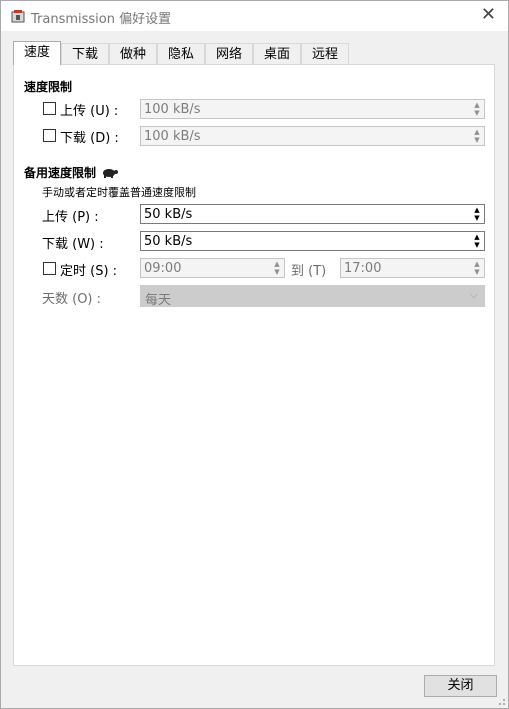 The height and width of the screenshot is (709, 509). Describe the element at coordinates (48, 87) in the screenshot. I see `speed-limits-title: 速度限制` at that location.